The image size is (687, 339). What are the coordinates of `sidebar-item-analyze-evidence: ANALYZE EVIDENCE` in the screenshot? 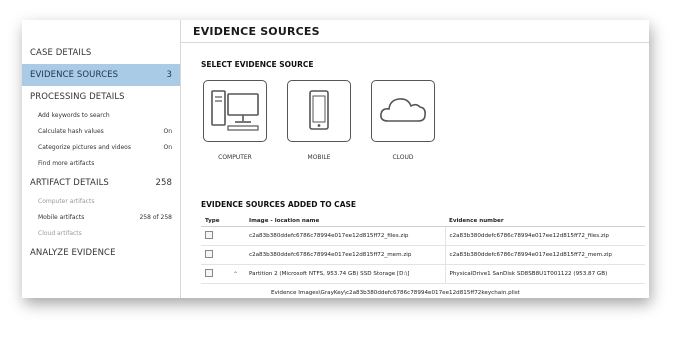 It's located at (101, 253).